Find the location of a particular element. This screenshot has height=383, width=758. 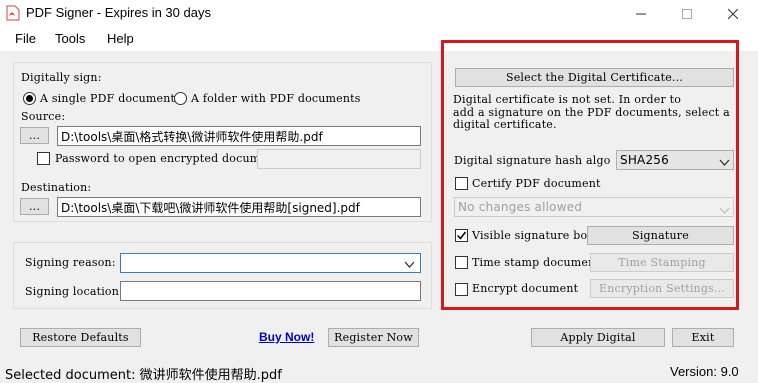

signature-button: Signature is located at coordinates (660, 235).